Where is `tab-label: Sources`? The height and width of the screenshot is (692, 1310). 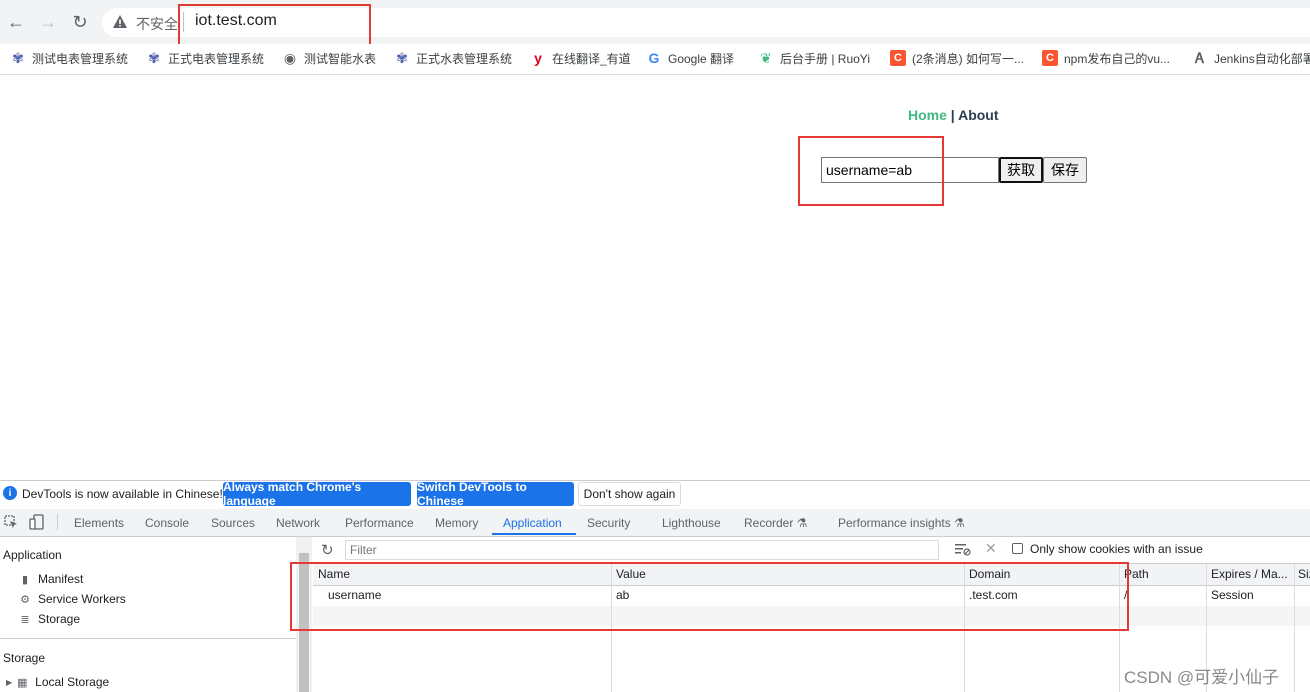 tab-label: Sources is located at coordinates (233, 523).